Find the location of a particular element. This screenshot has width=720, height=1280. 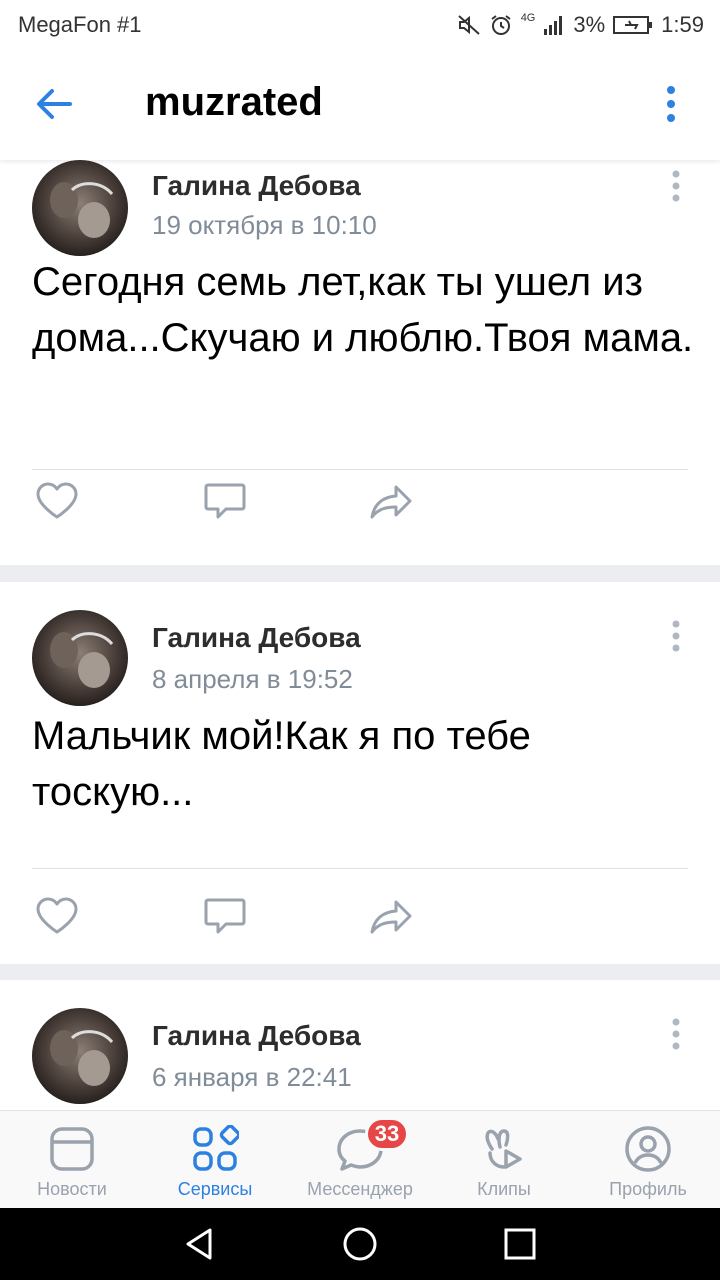

tab-label: Клипы is located at coordinates (504, 1189).